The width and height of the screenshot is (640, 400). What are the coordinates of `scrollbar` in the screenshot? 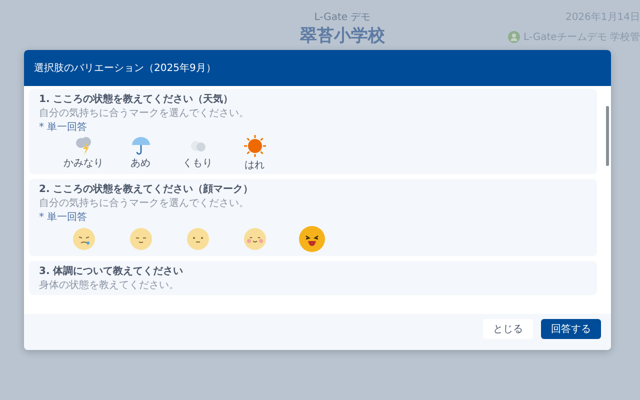 It's located at (607, 136).